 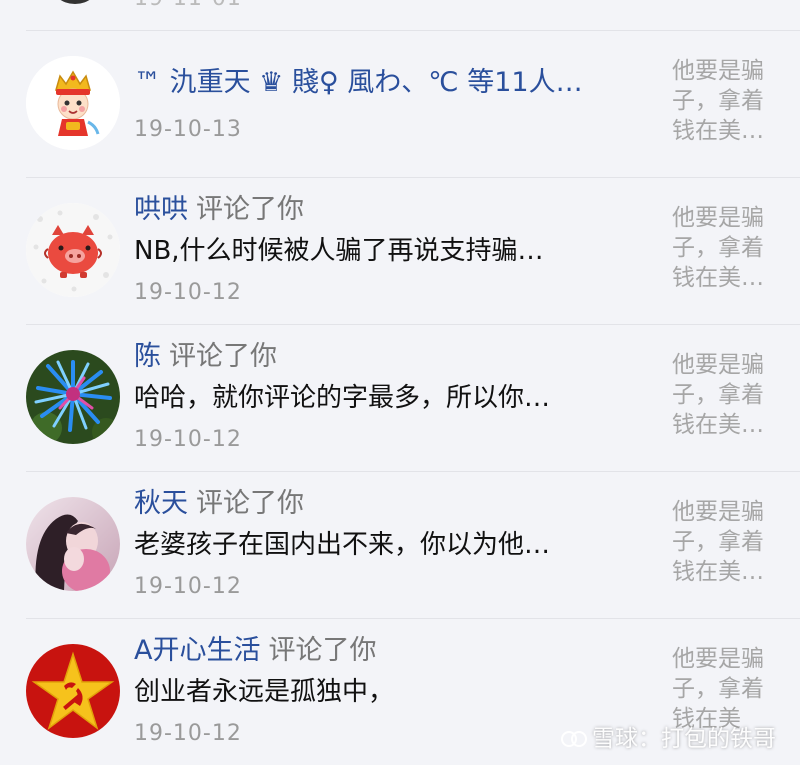 I want to click on user-name: A开心生活, so click(x=197, y=650).